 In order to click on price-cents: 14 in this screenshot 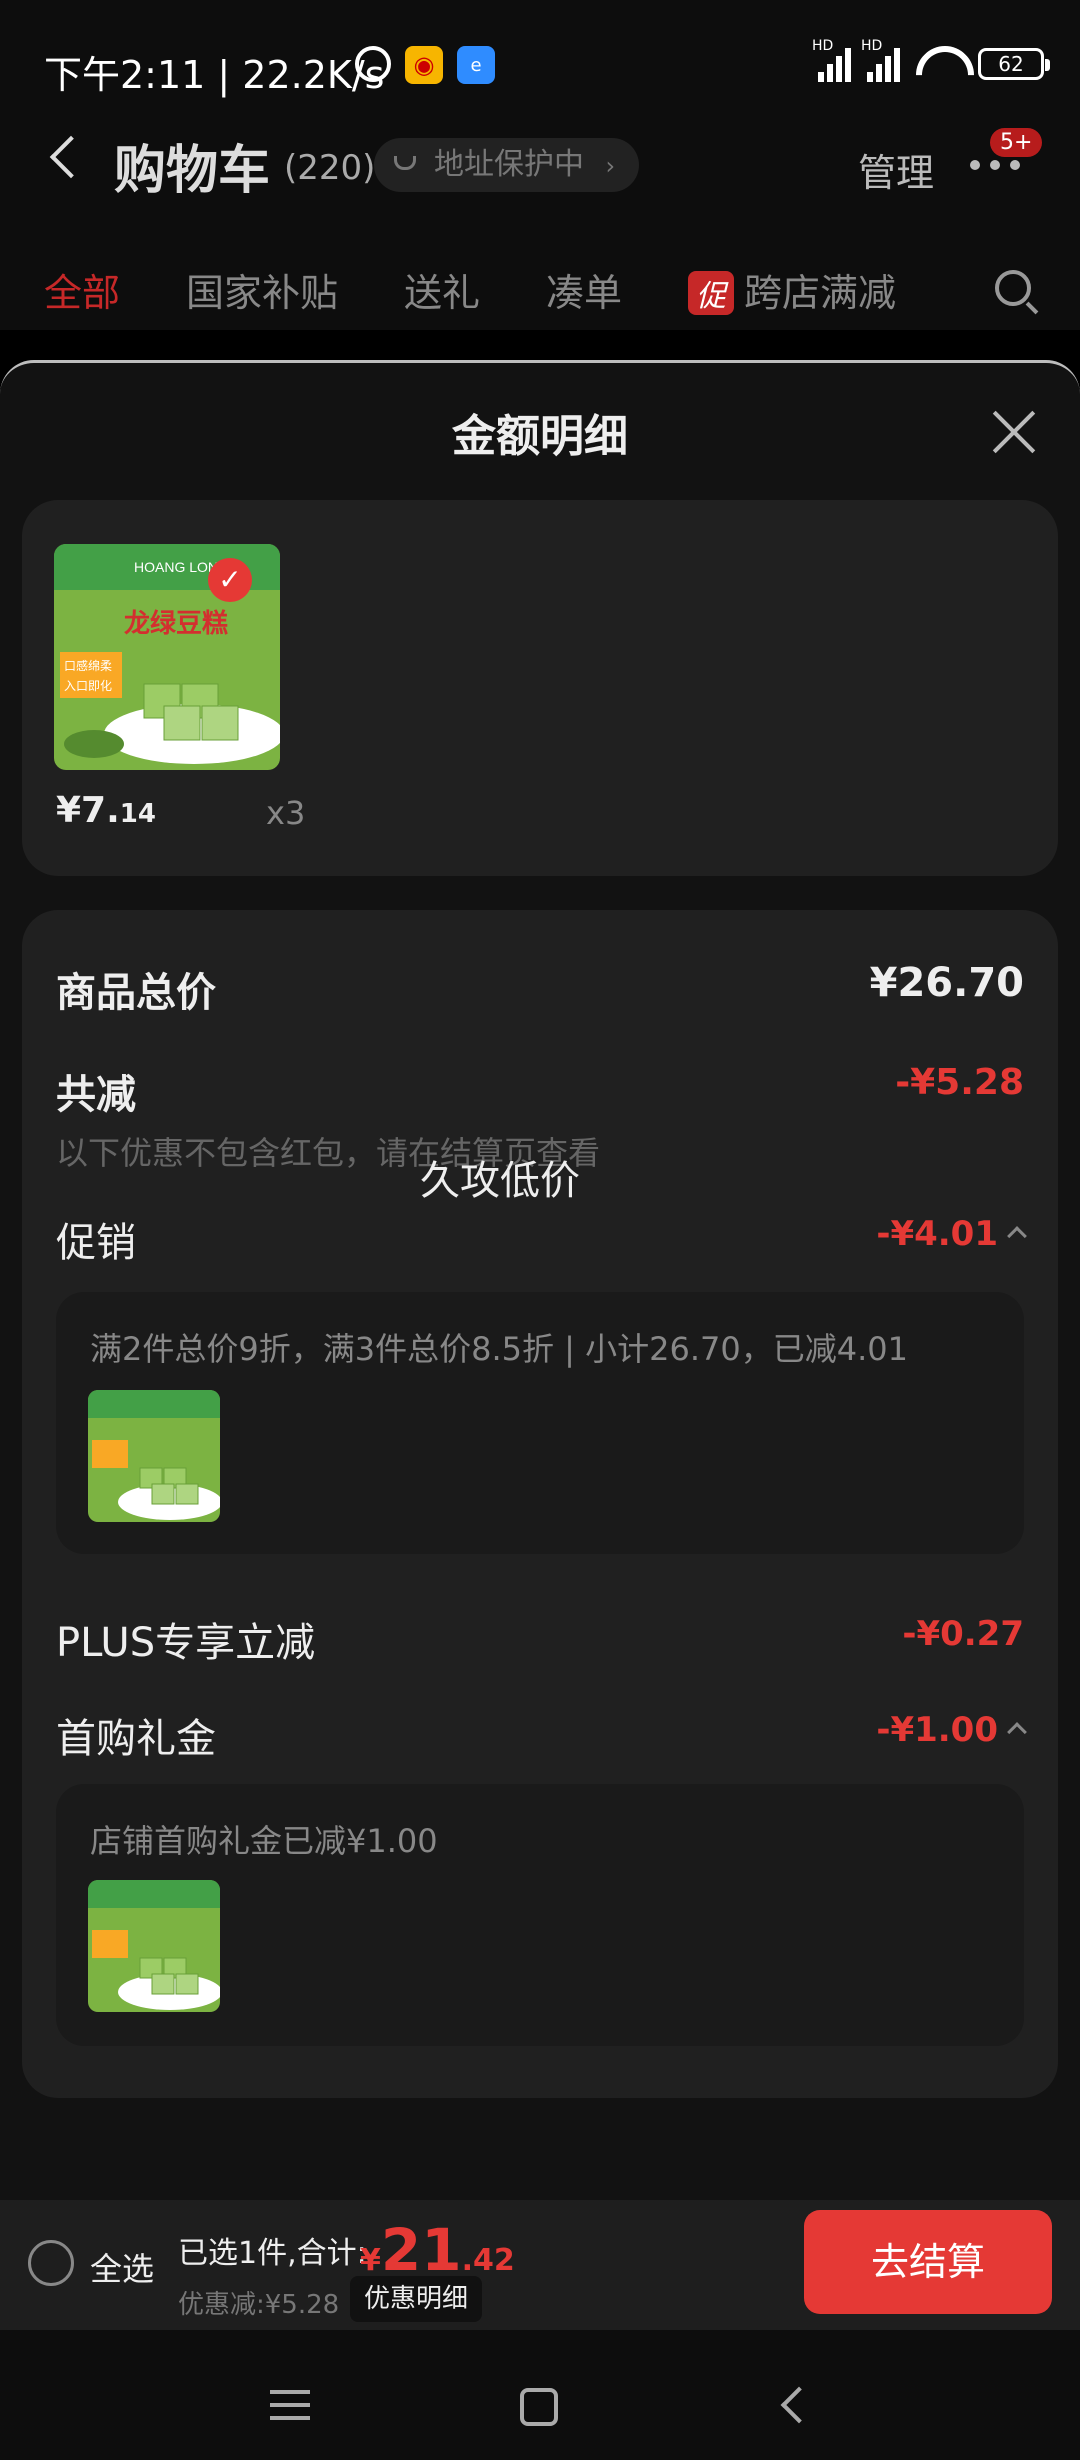, I will do `click(137, 814)`.